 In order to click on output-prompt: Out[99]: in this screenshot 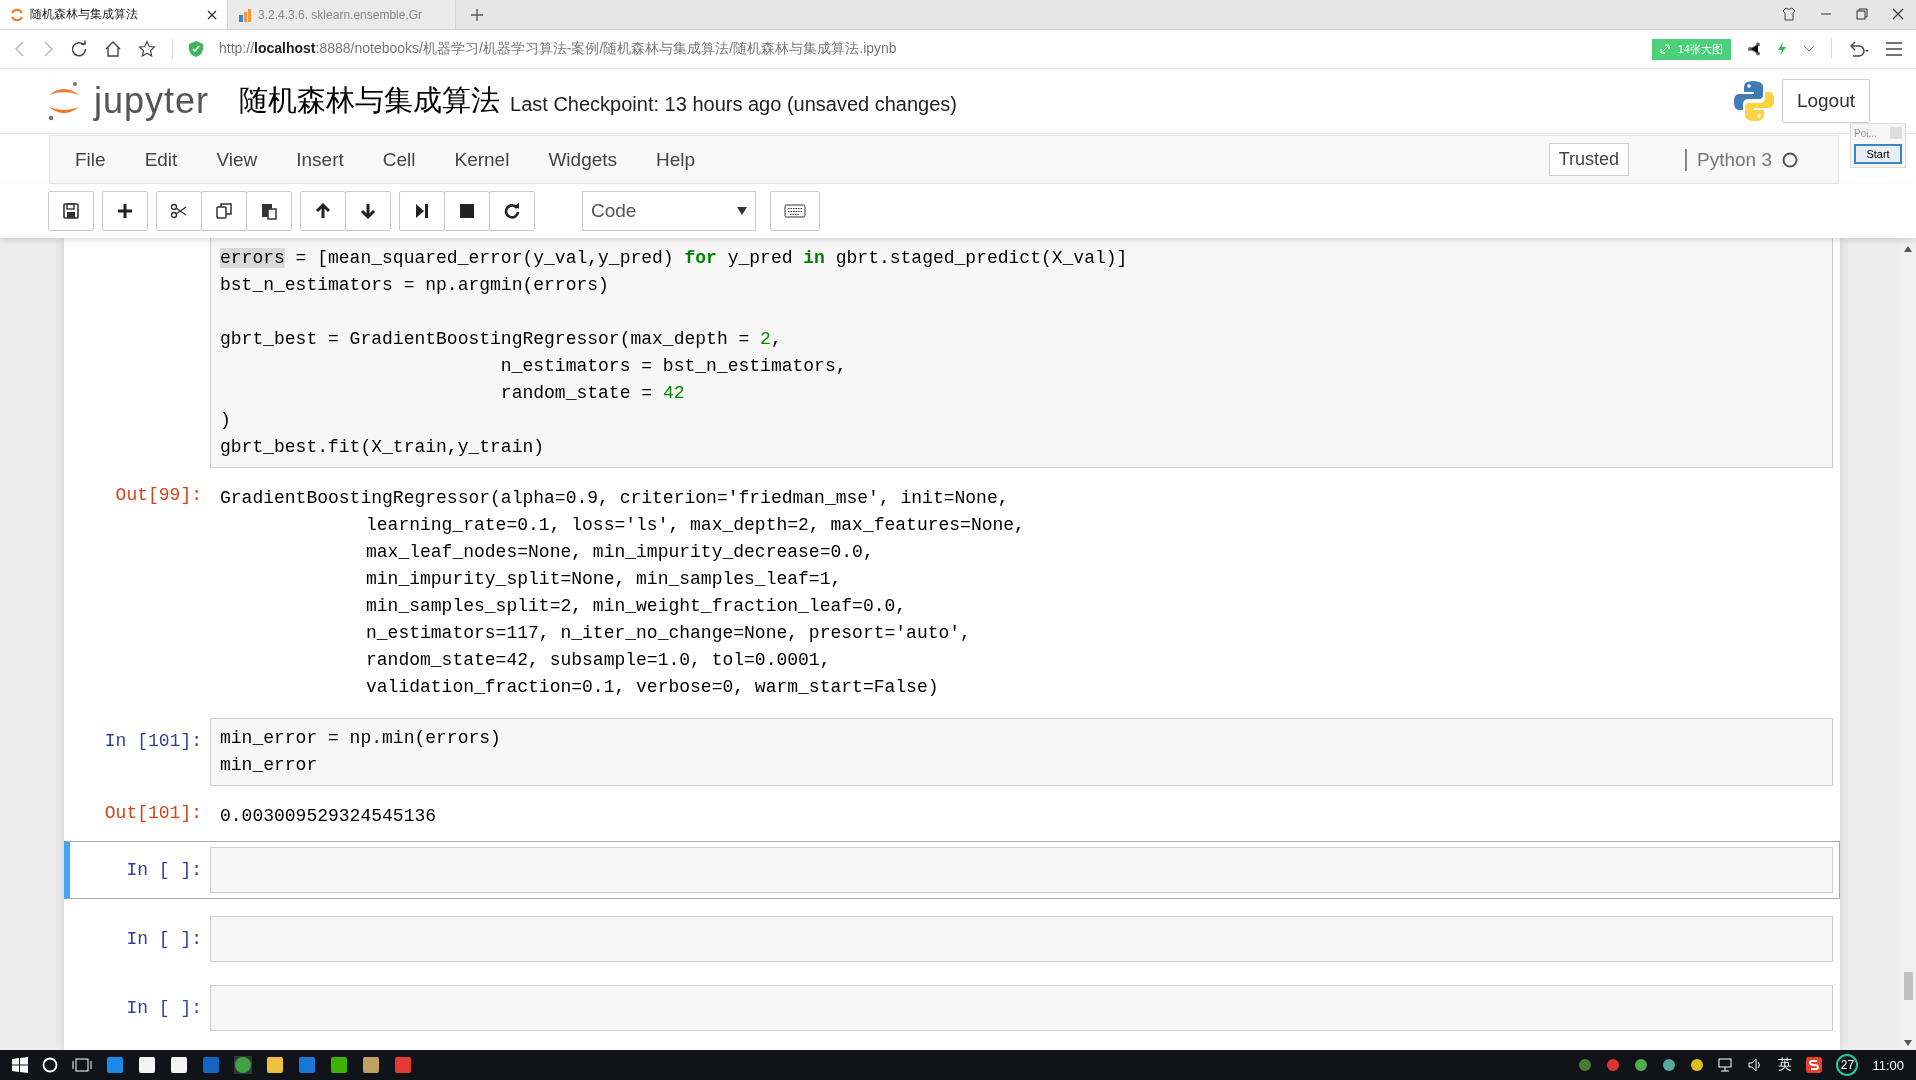, I will do `click(158, 495)`.